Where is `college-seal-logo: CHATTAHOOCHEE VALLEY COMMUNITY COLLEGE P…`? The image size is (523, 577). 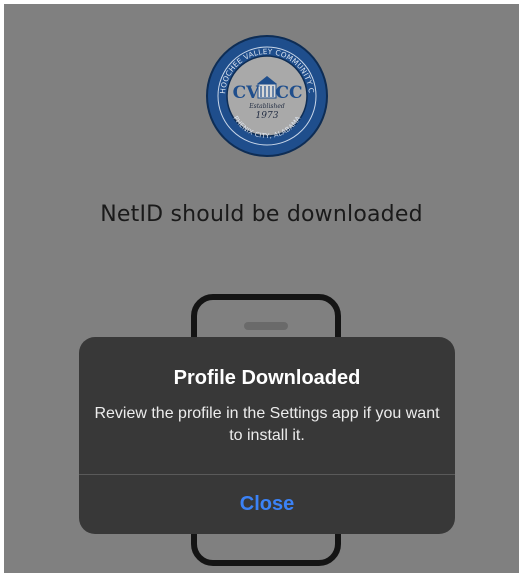 college-seal-logo: CHATTAHOOCHEE VALLEY COMMUNITY COLLEGE P… is located at coordinates (265, 92).